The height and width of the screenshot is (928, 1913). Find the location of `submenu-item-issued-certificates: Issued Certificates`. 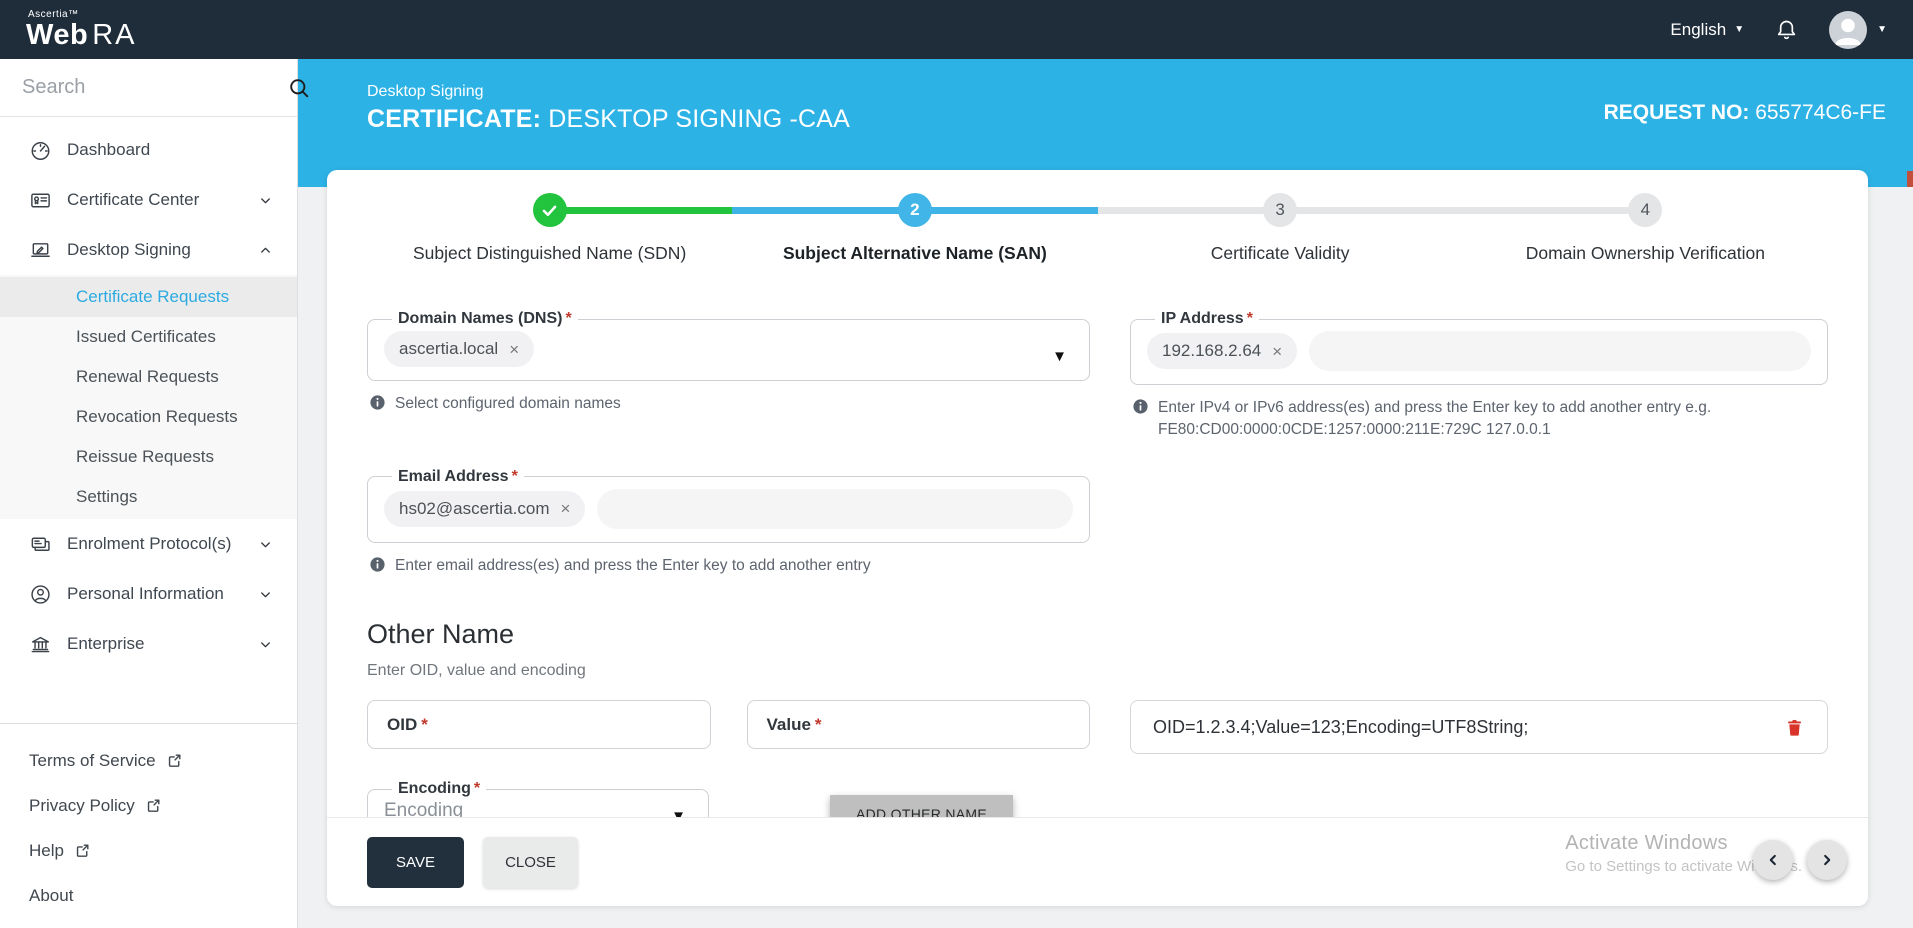

submenu-item-issued-certificates: Issued Certificates is located at coordinates (148, 337).